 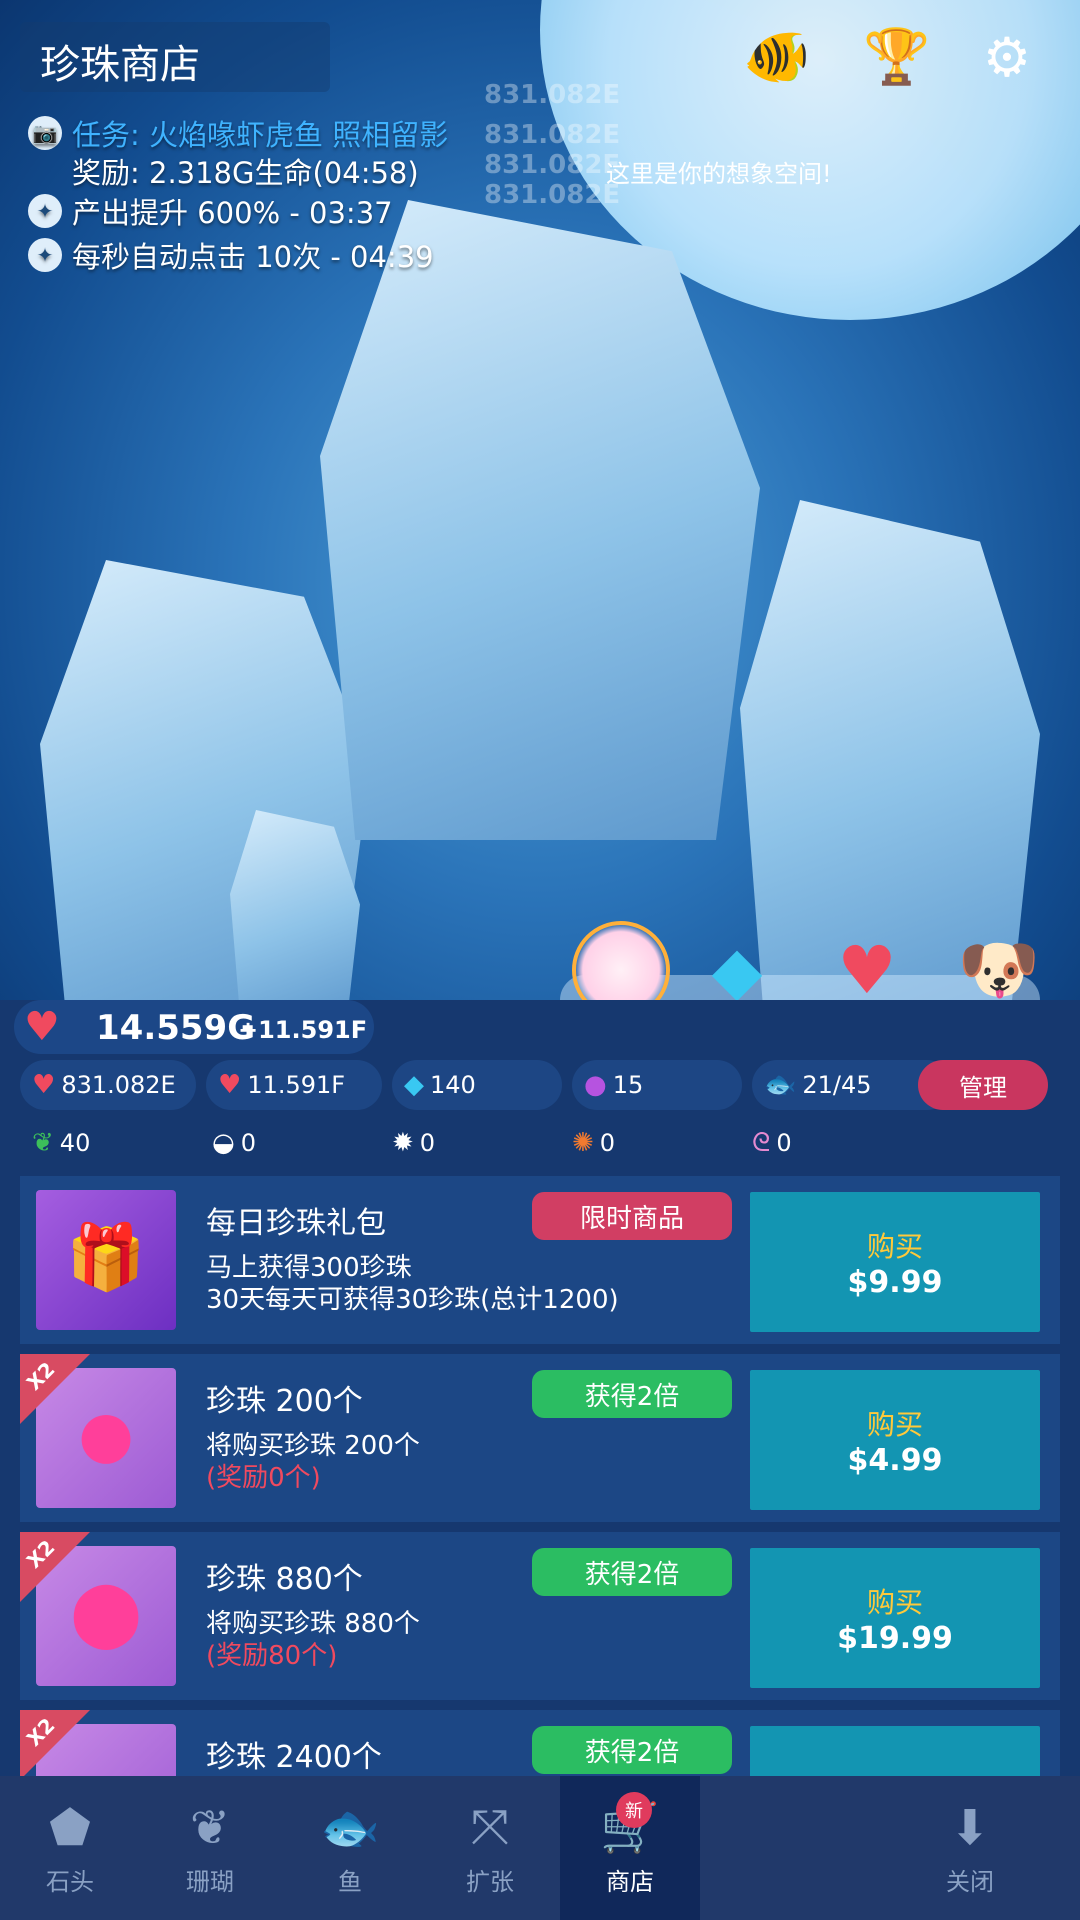 What do you see at coordinates (1007, 57) in the screenshot?
I see `gear-icon: ⚙` at bounding box center [1007, 57].